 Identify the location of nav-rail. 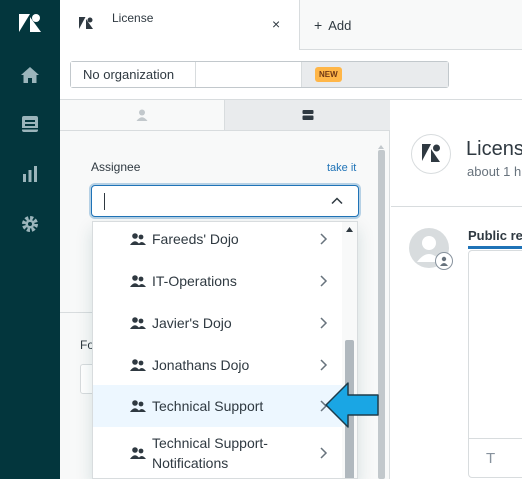
(30, 239).